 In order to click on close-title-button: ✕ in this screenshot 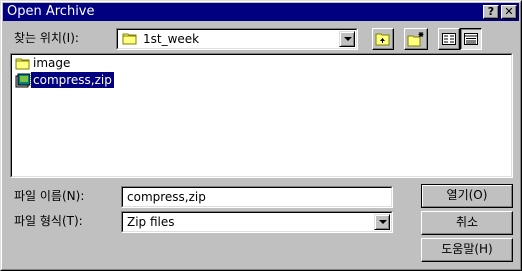, I will do `click(509, 12)`.